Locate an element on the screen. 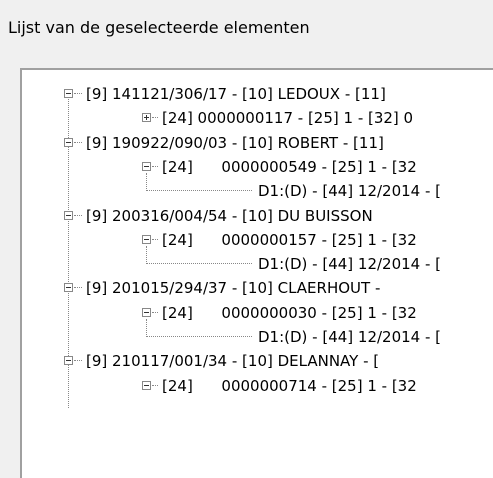 This screenshot has height=478, width=493. tree-node-label: [9] 201015/294/37 - [10] CLAERHOUT - is located at coordinates (233, 288).